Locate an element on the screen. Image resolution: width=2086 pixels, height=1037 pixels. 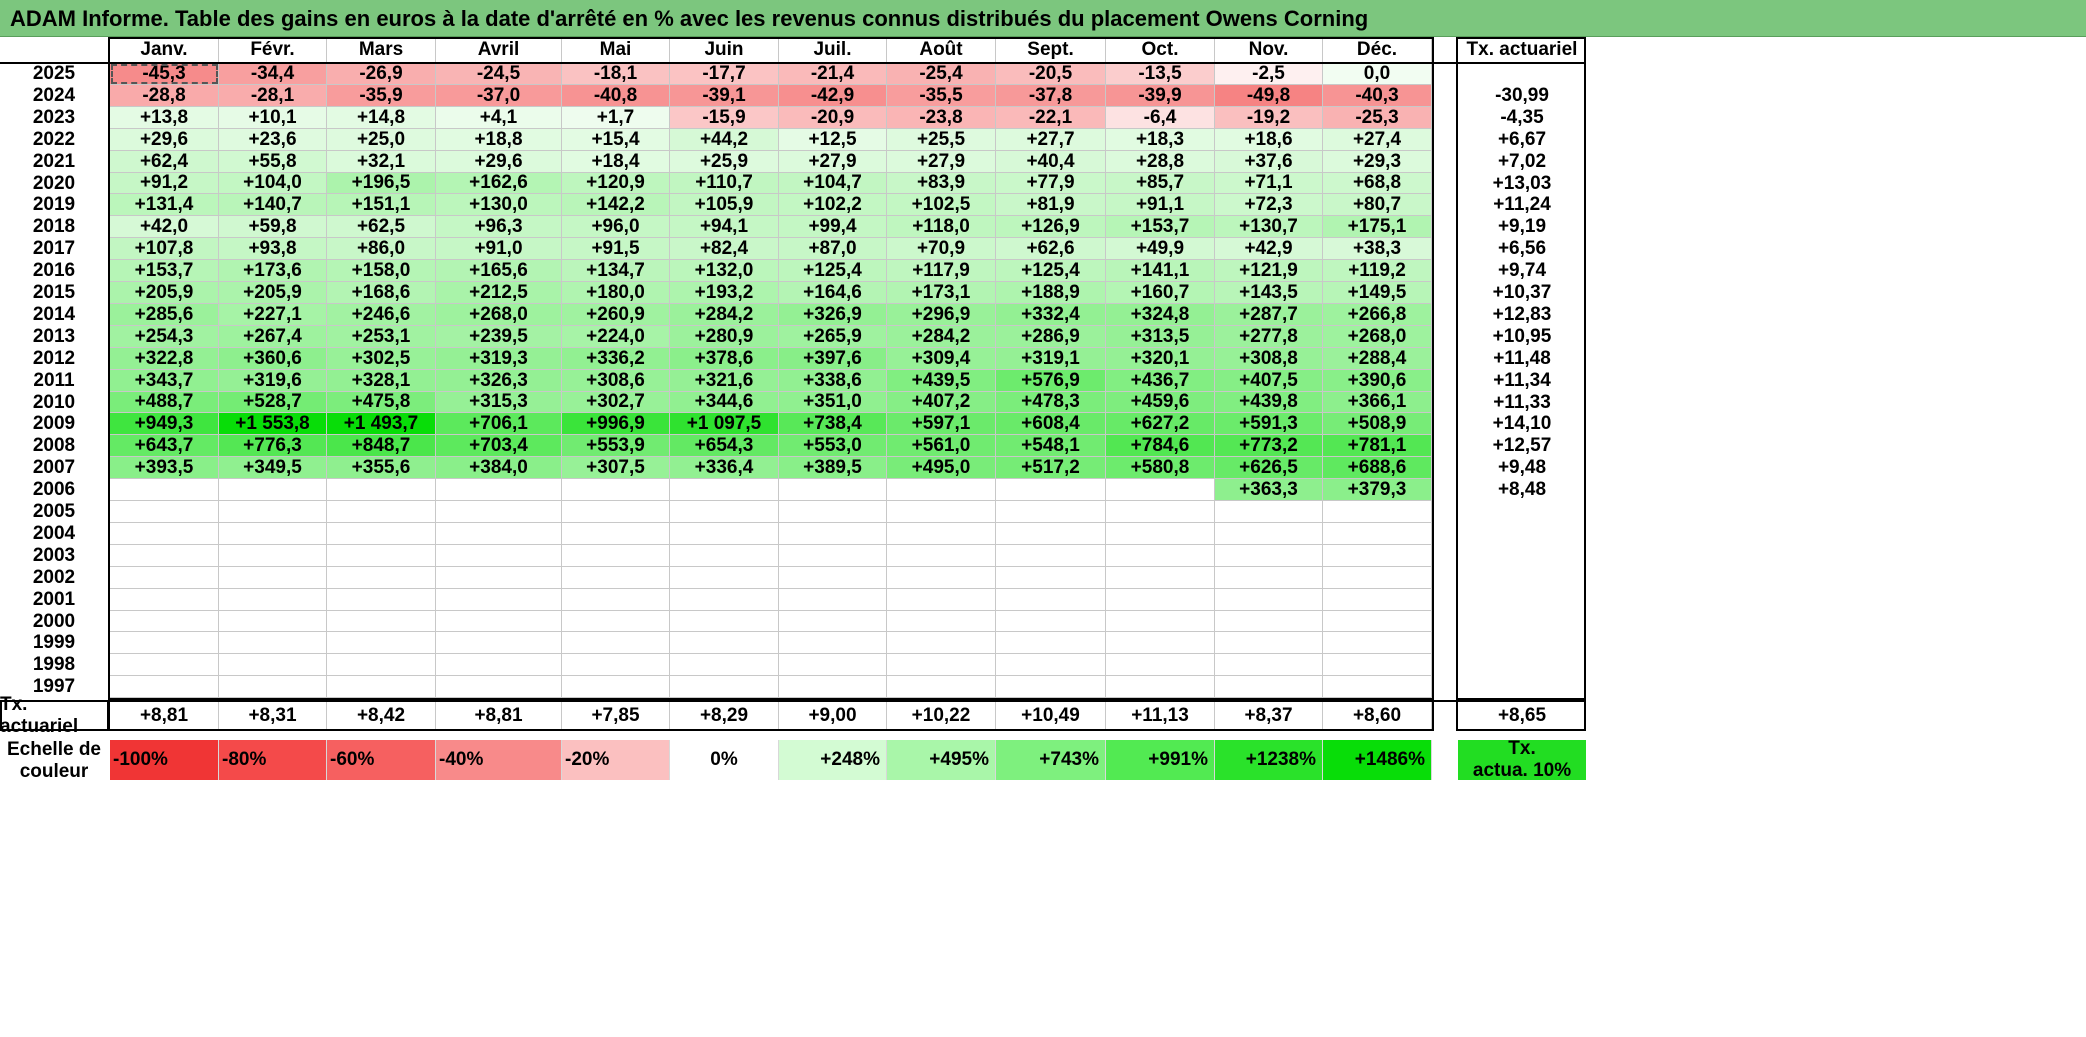
scale-swatch: -80% is located at coordinates (273, 760).